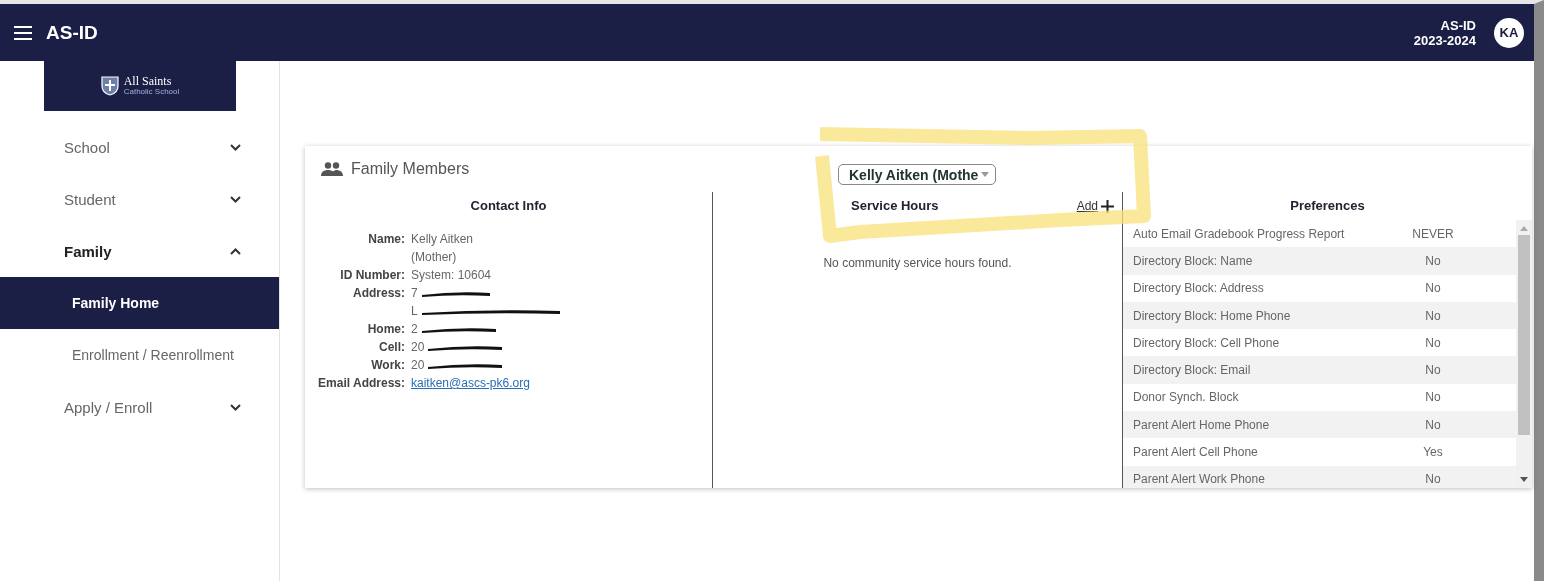 The height and width of the screenshot is (581, 1544). I want to click on preference-name: Parent Alert Home Phone, so click(1202, 424).